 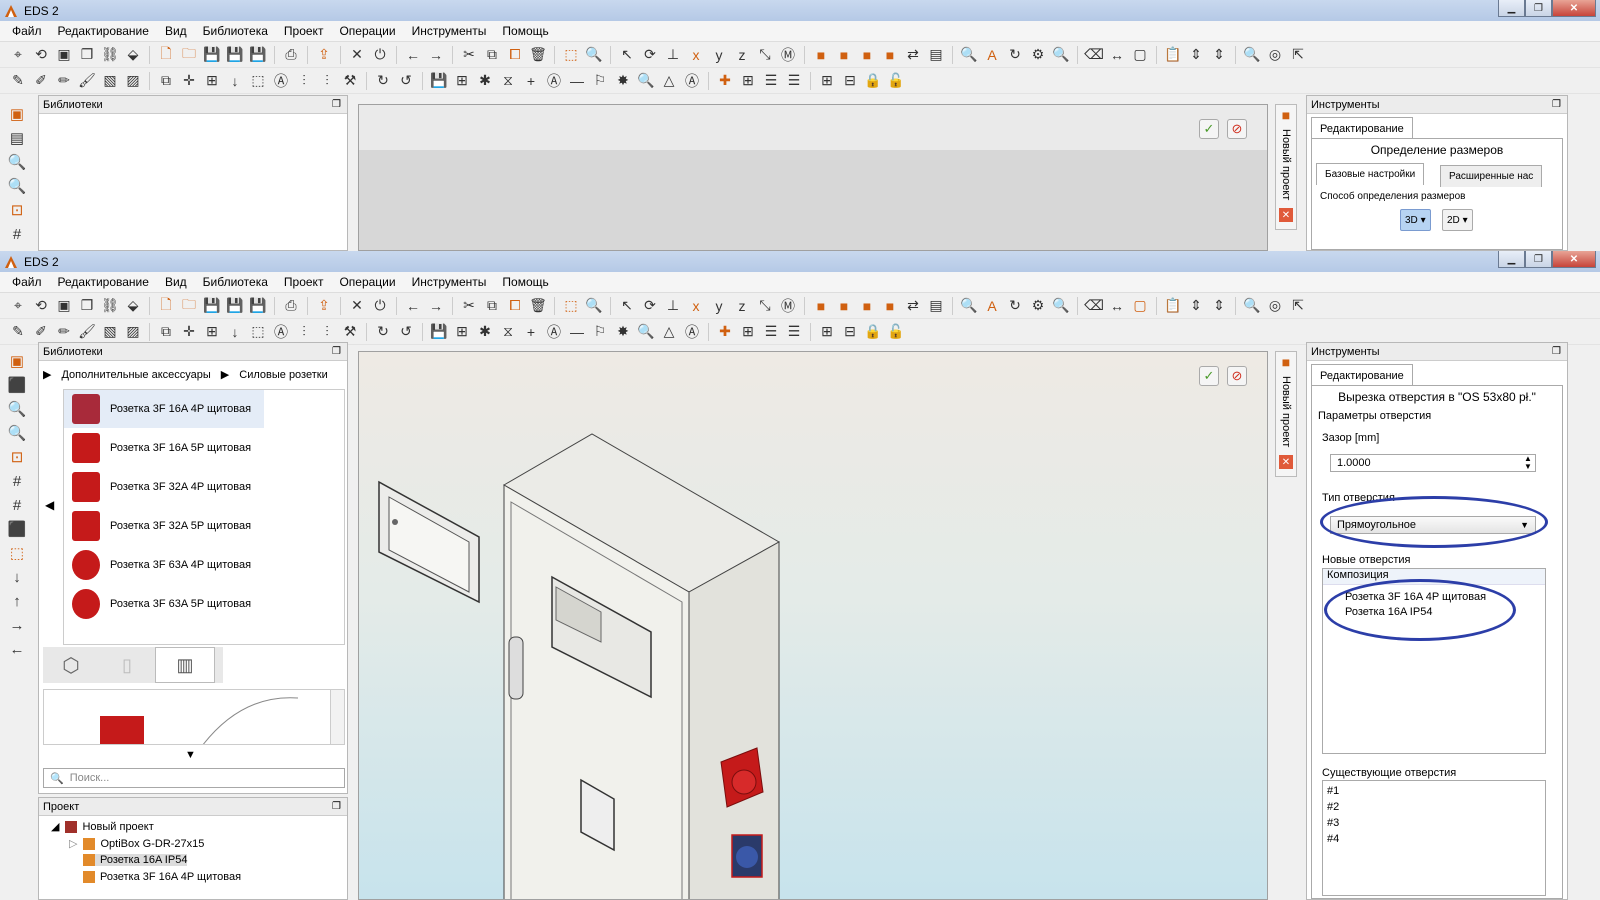 I want to click on gap-input: 1.0000, so click(x=1433, y=463).